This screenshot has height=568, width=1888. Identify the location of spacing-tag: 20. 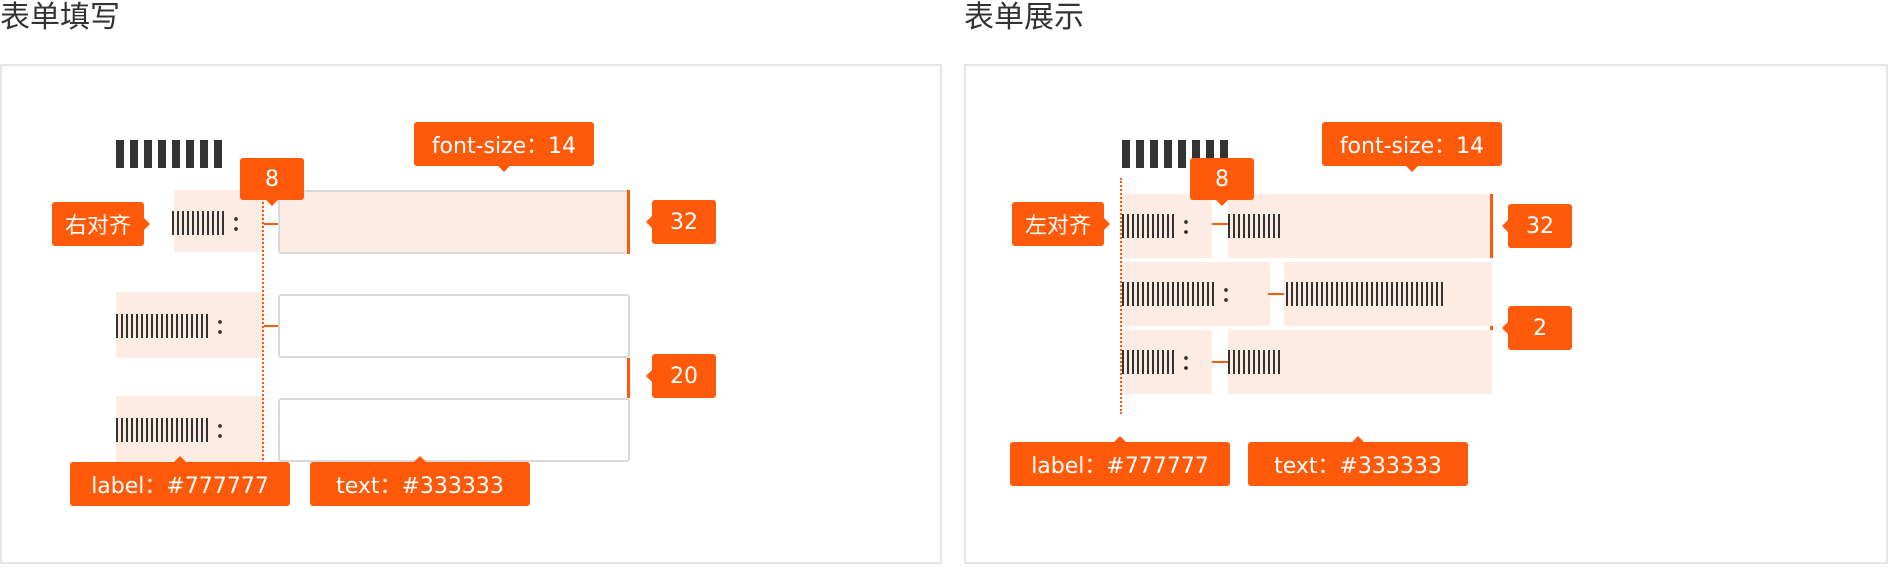
(681, 376).